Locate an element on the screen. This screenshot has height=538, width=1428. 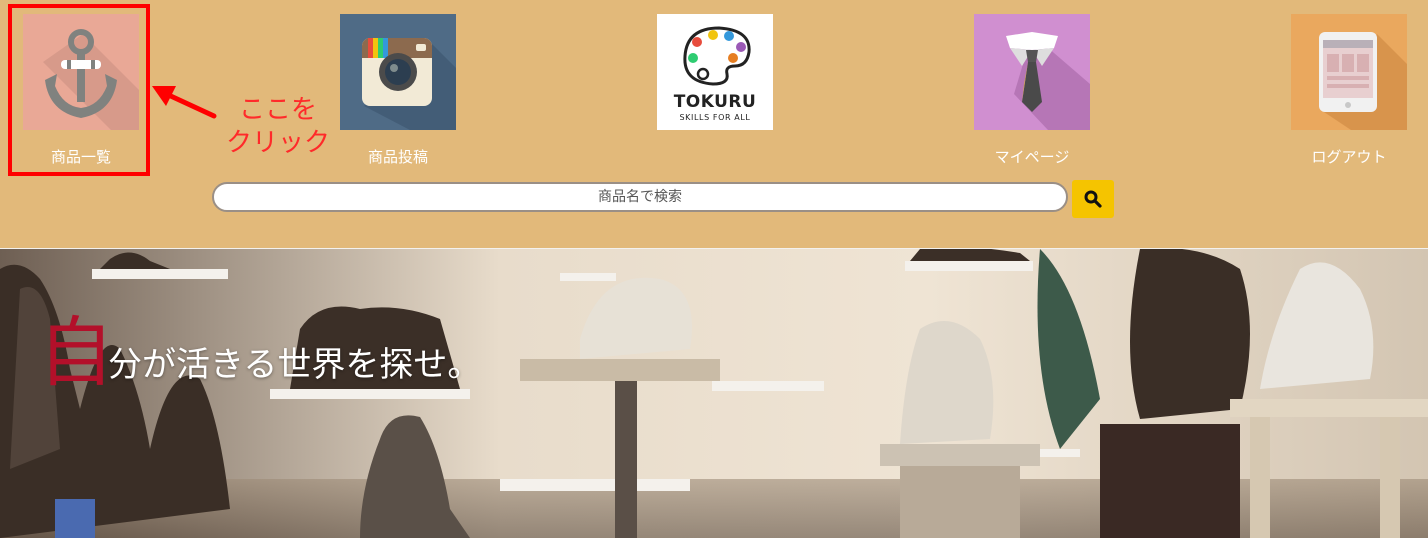
search-bar is located at coordinates (640, 197).